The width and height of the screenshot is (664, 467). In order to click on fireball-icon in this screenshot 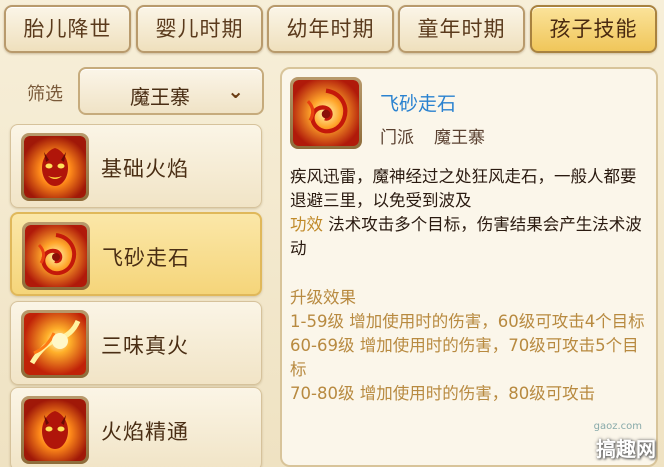, I will do `click(55, 344)`.